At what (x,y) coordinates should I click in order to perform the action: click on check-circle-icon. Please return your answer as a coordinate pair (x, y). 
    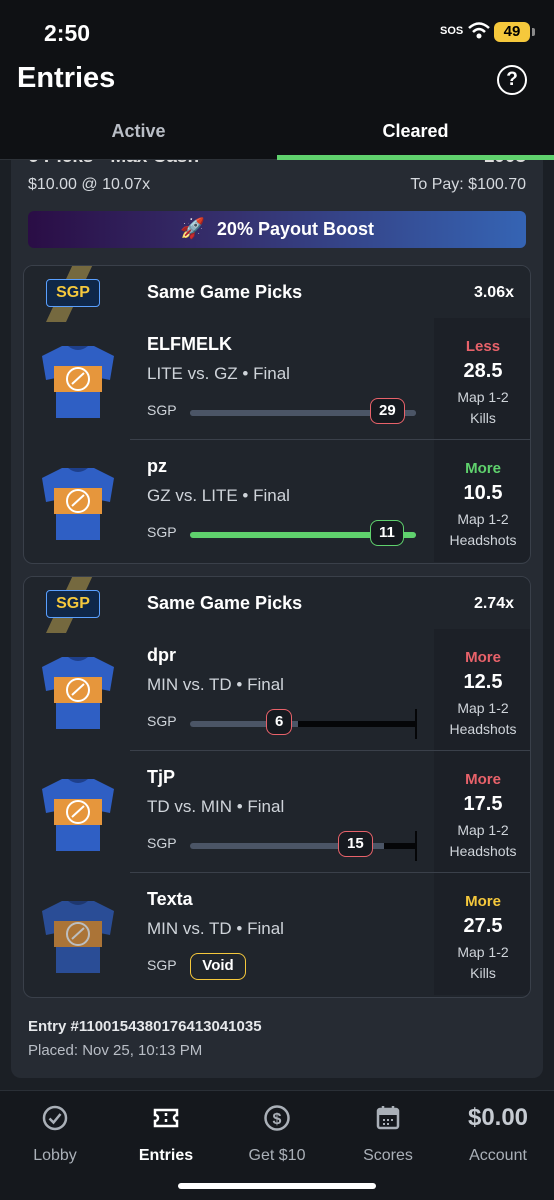
    Looking at the image, I should click on (55, 1118).